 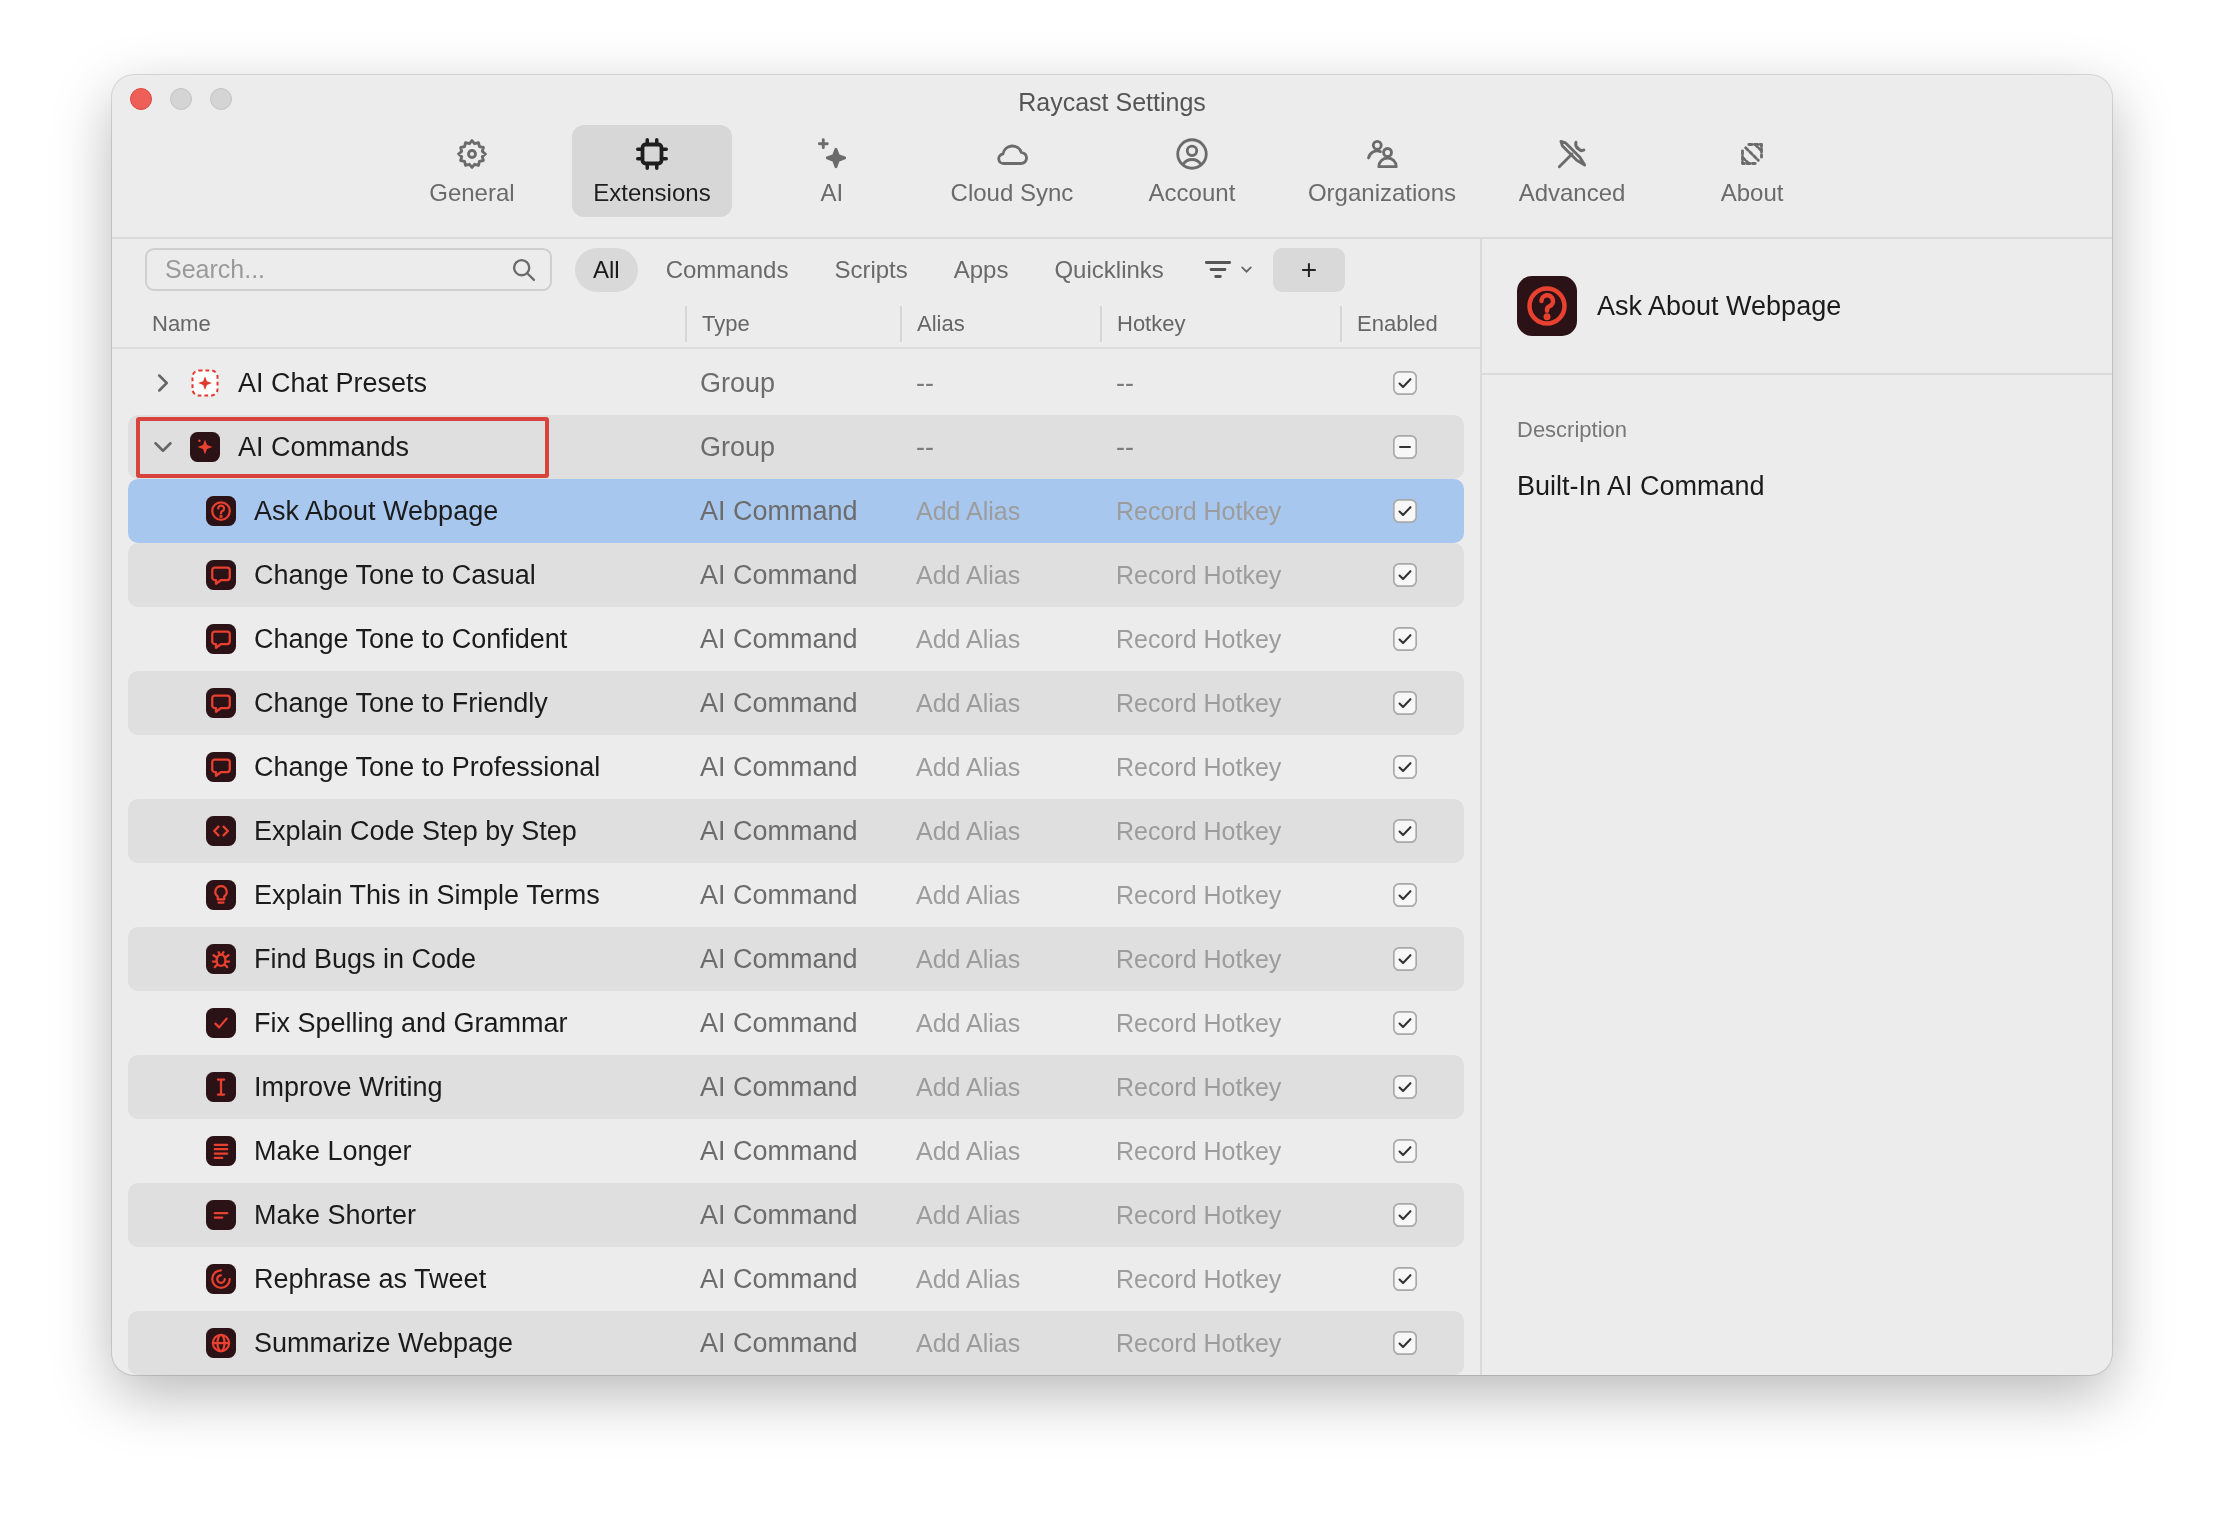 I want to click on table-row: Find Bugs in Code AI Command Add Alias Record Hotkey, so click(x=796, y=959).